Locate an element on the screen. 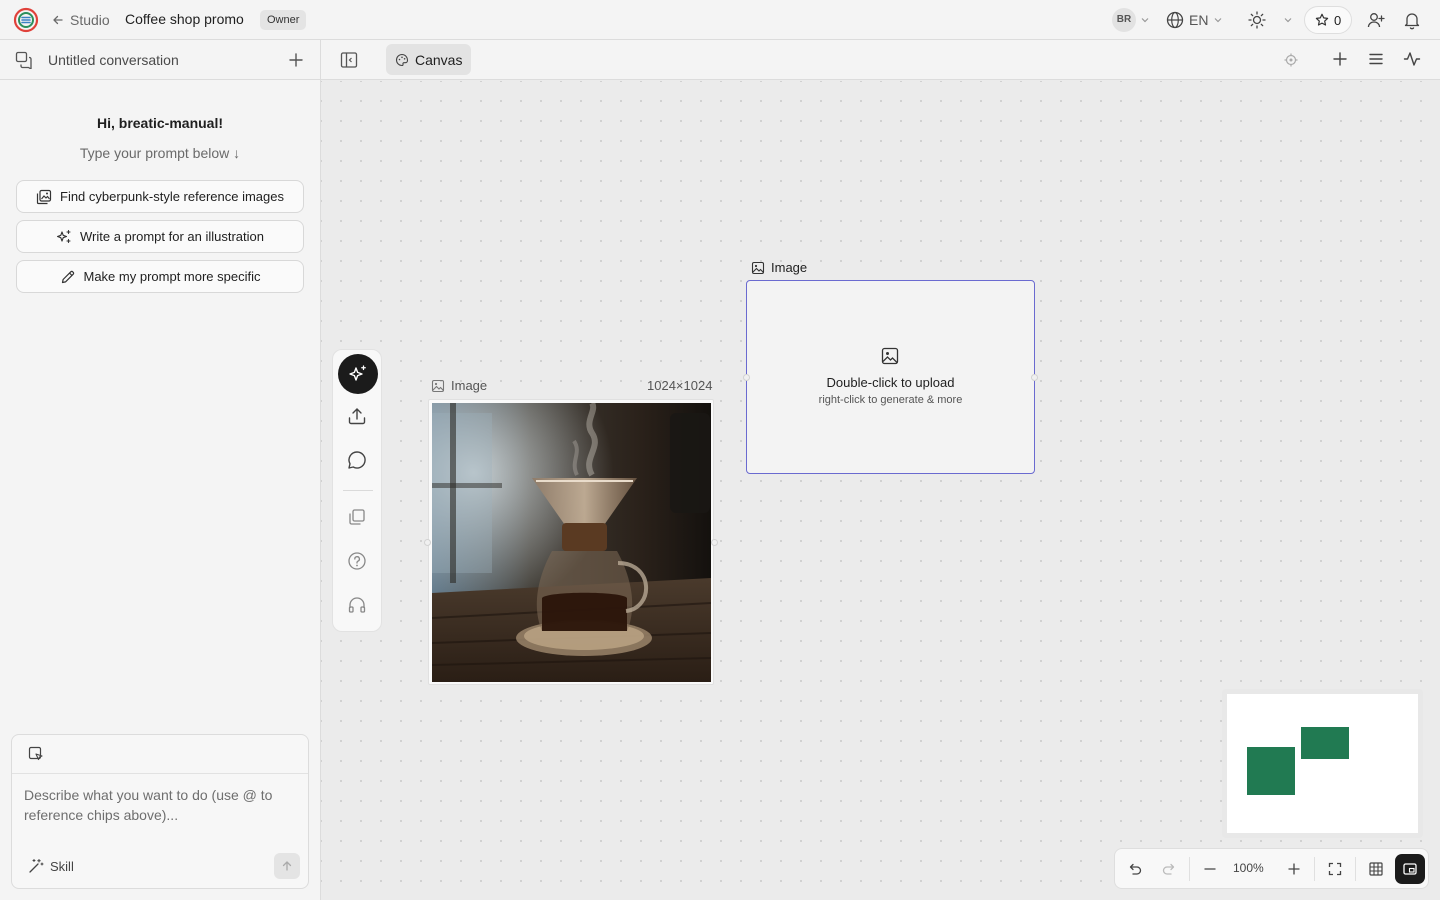 This screenshot has width=1440, height=900. menu-icon is located at coordinates (1376, 59).